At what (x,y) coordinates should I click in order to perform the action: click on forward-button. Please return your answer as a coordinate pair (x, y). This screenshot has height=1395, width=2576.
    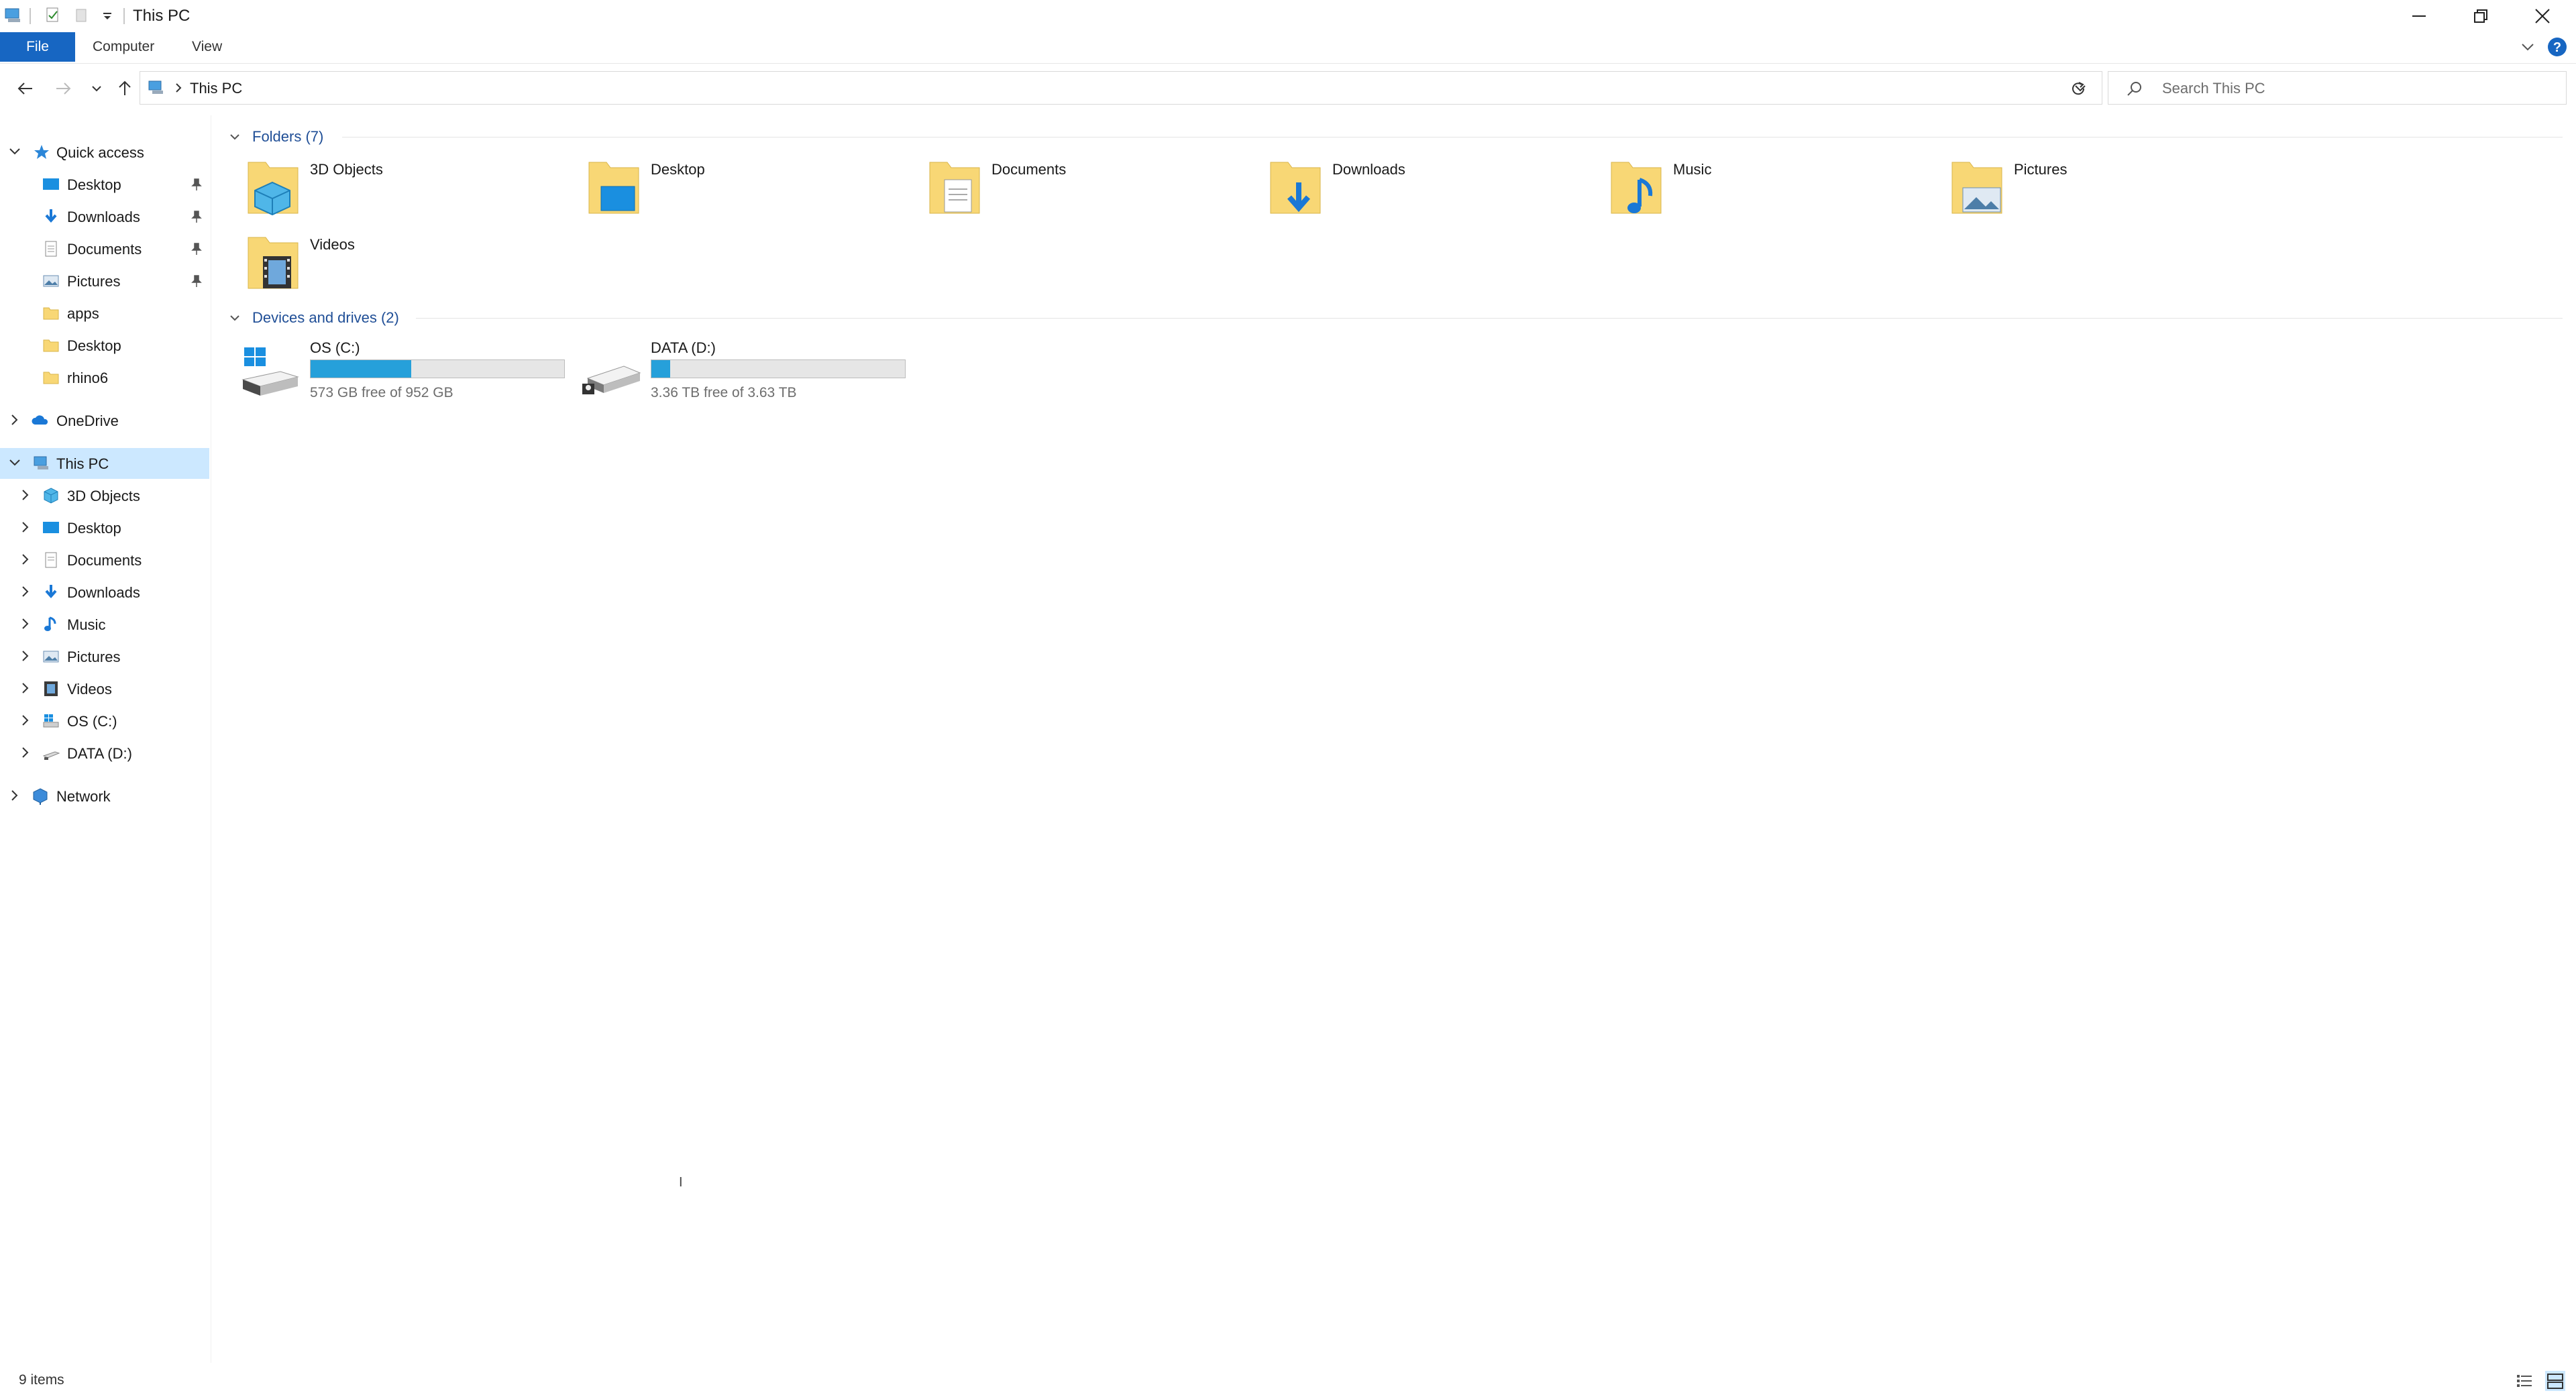
    Looking at the image, I should click on (63, 88).